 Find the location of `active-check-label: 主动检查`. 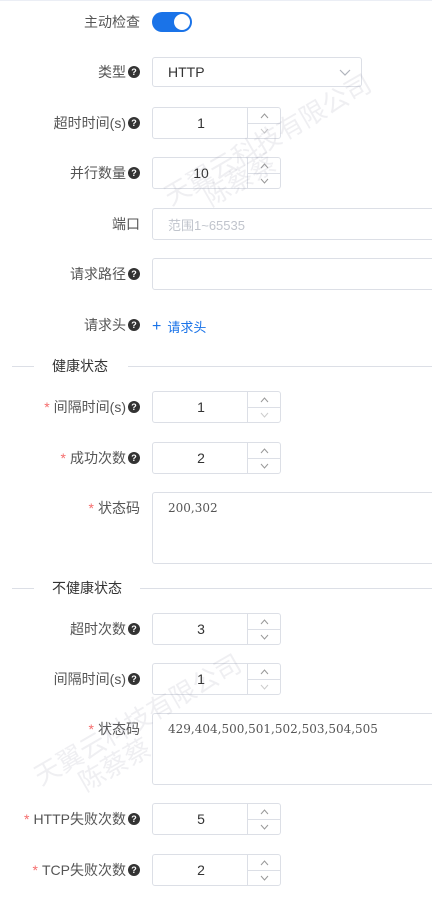

active-check-label: 主动检查 is located at coordinates (112, 22).